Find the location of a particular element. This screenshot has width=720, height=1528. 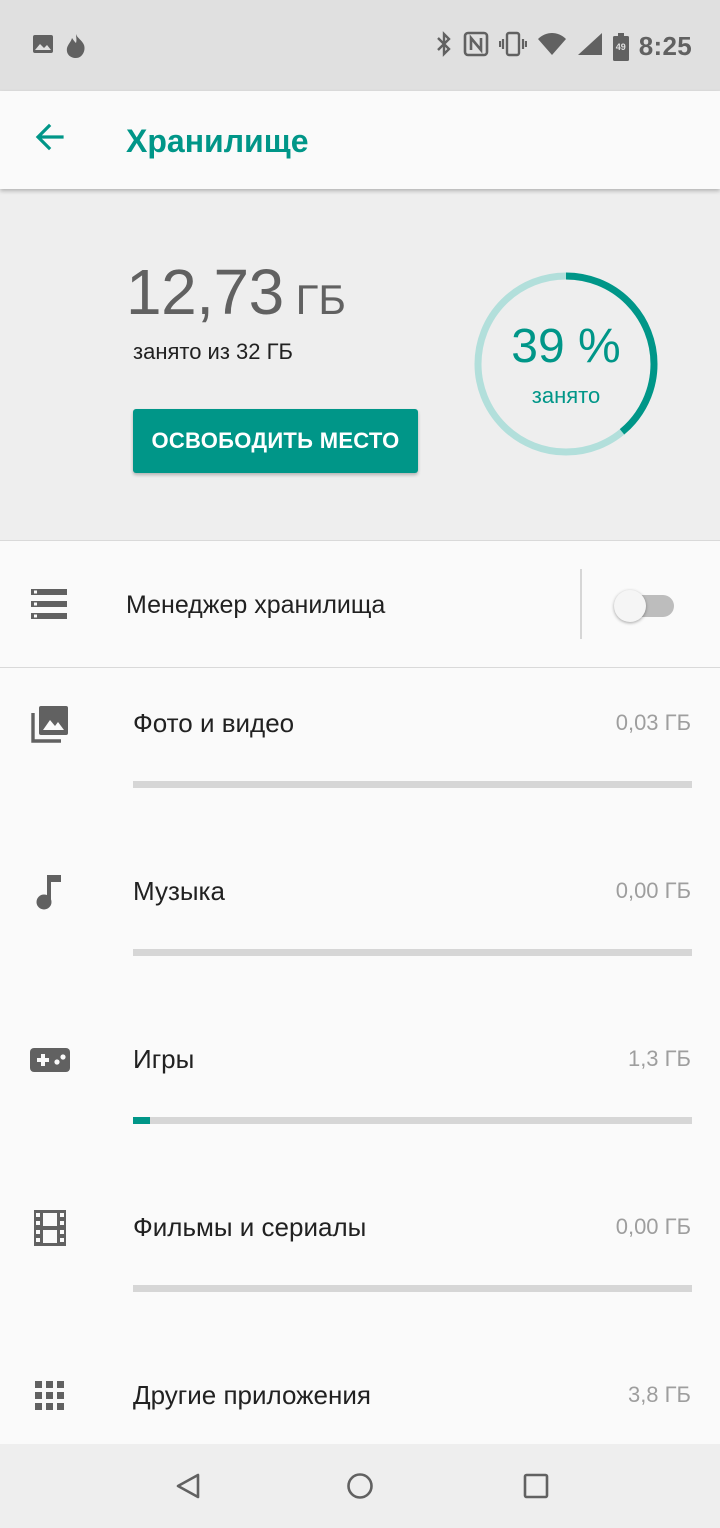

category-label: Игры is located at coordinates (164, 1059).